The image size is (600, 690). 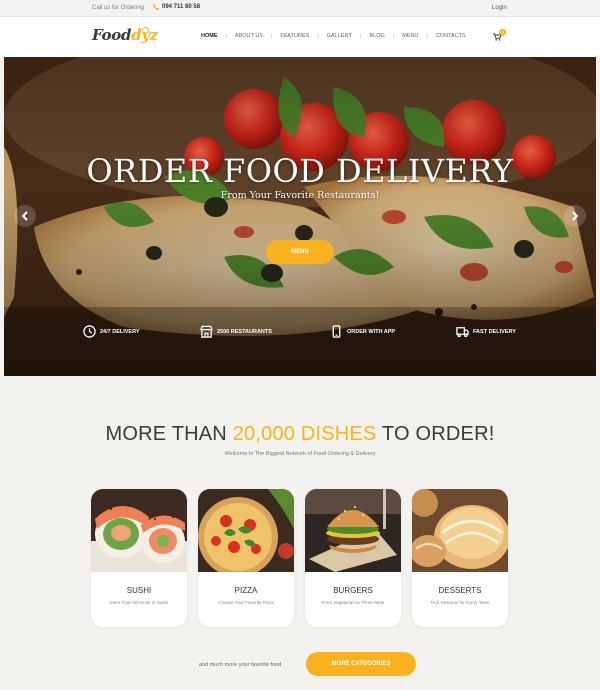 What do you see at coordinates (371, 331) in the screenshot?
I see `feature-label: ORDER WITH APP` at bounding box center [371, 331].